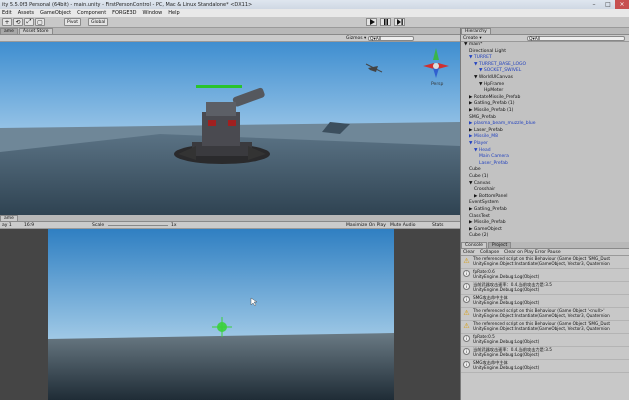 This screenshot has height=400, width=629. I want to click on hierarchy-item: Directional Light, so click(487, 51).